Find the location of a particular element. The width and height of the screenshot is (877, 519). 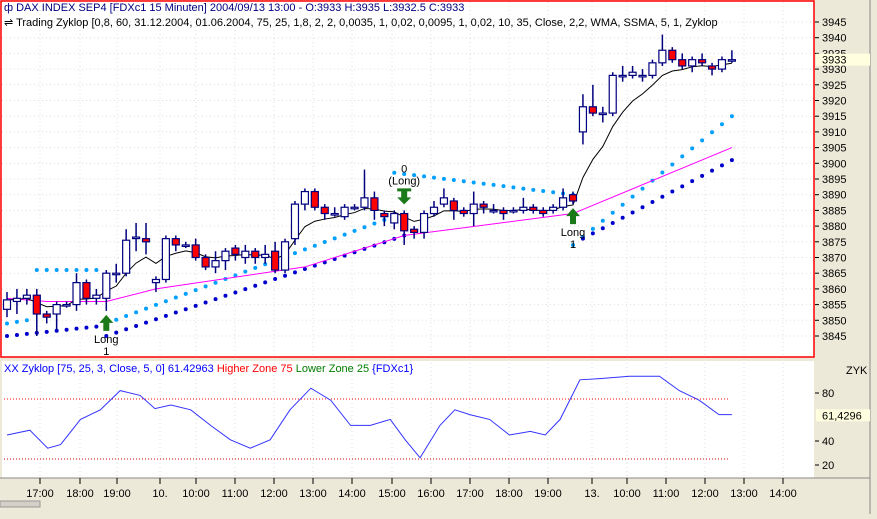

signal-label: Long is located at coordinates (573, 233).